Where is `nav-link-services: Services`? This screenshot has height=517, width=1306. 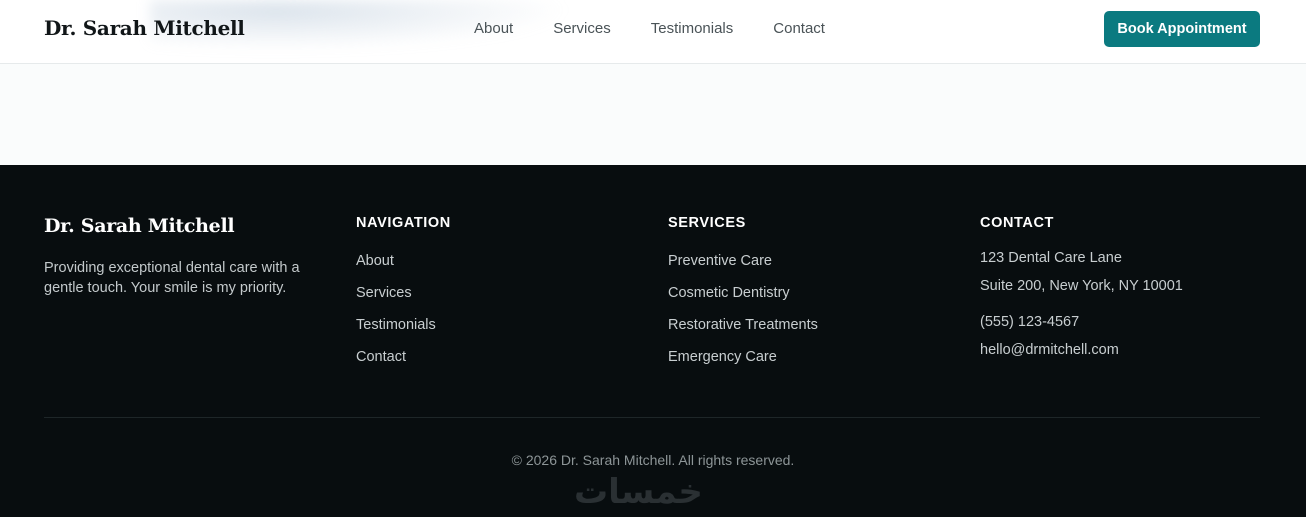 nav-link-services: Services is located at coordinates (582, 28).